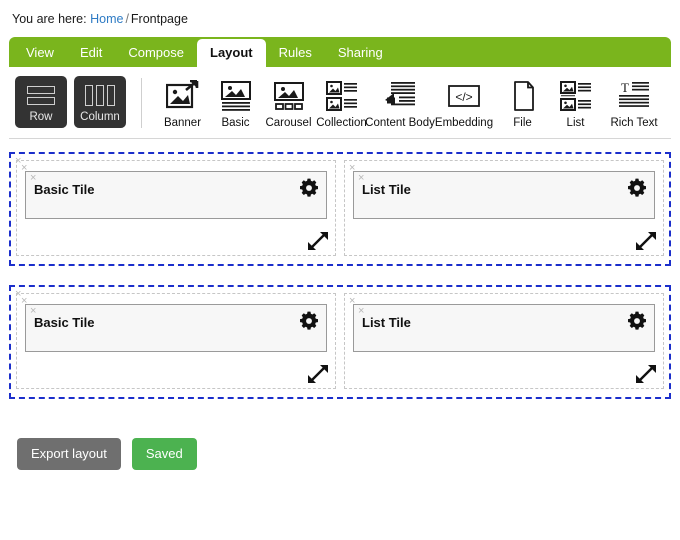 The image size is (680, 540). I want to click on toolbar-divider, so click(141, 103).